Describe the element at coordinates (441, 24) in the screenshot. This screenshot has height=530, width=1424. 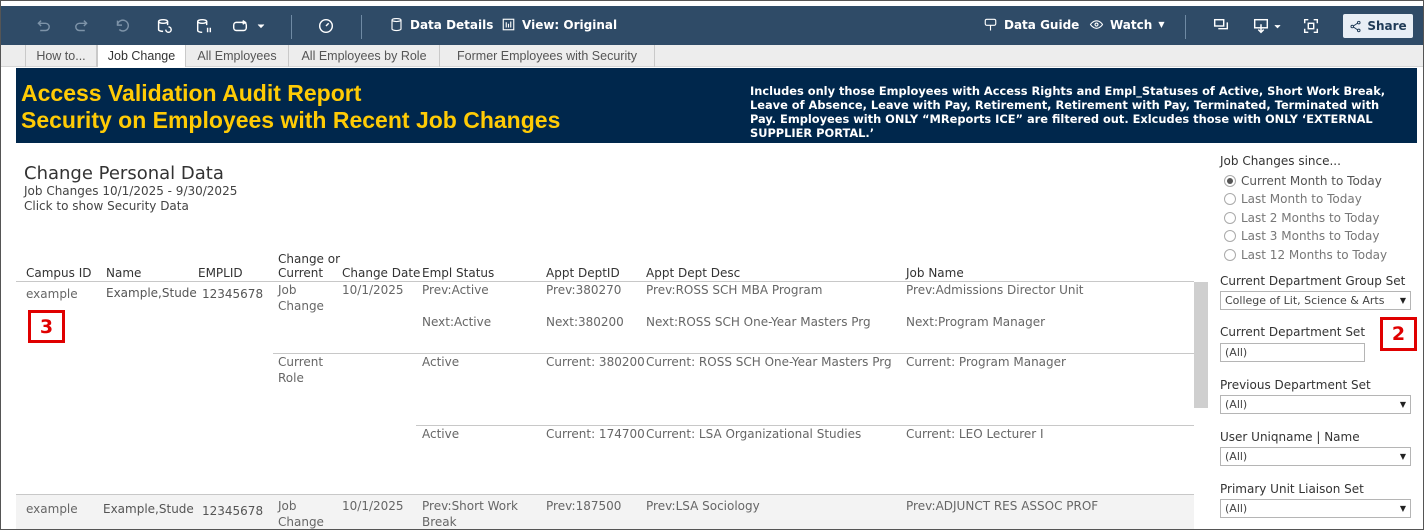
I see `data-details-button: Data Details` at that location.